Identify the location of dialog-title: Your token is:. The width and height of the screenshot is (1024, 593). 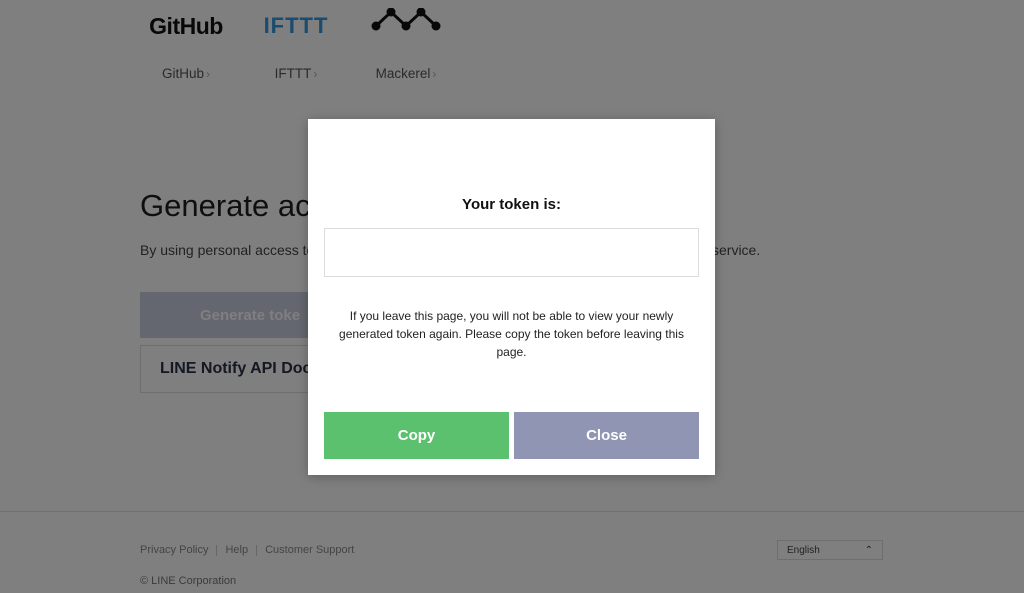
(511, 204).